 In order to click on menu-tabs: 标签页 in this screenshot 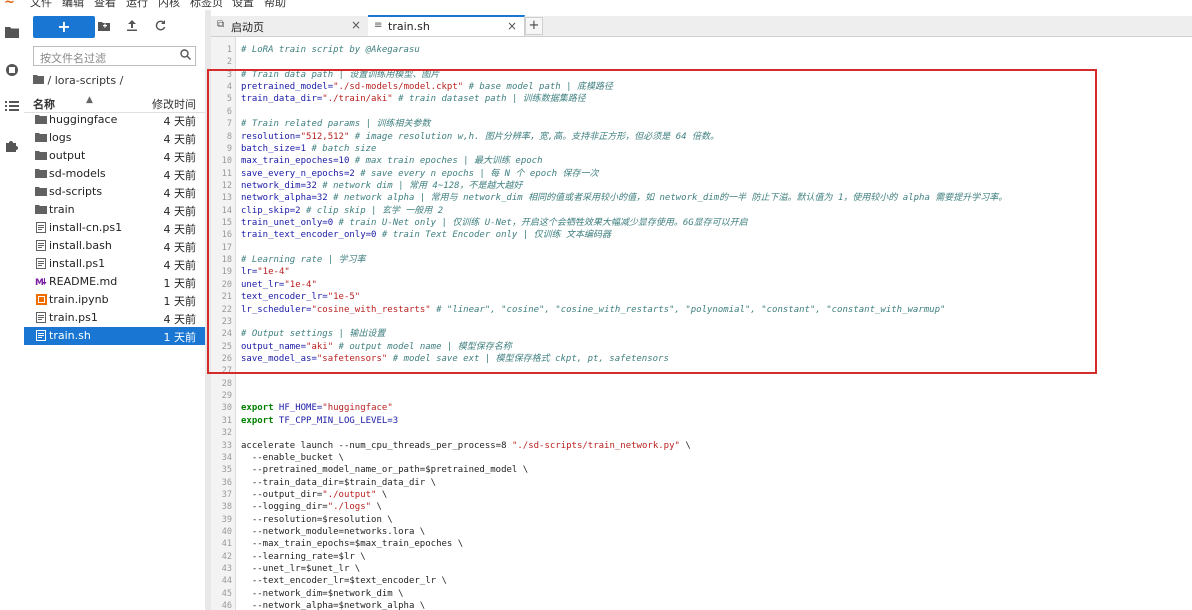, I will do `click(206, 5)`.